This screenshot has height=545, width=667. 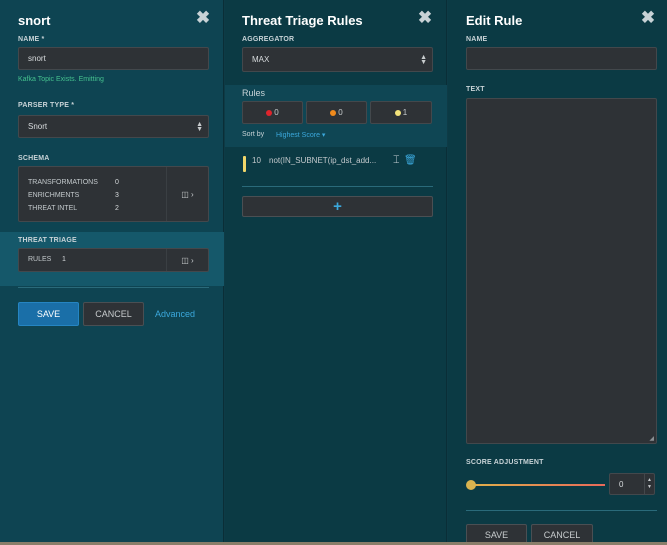 What do you see at coordinates (256, 160) in the screenshot?
I see `rule-score: 10` at bounding box center [256, 160].